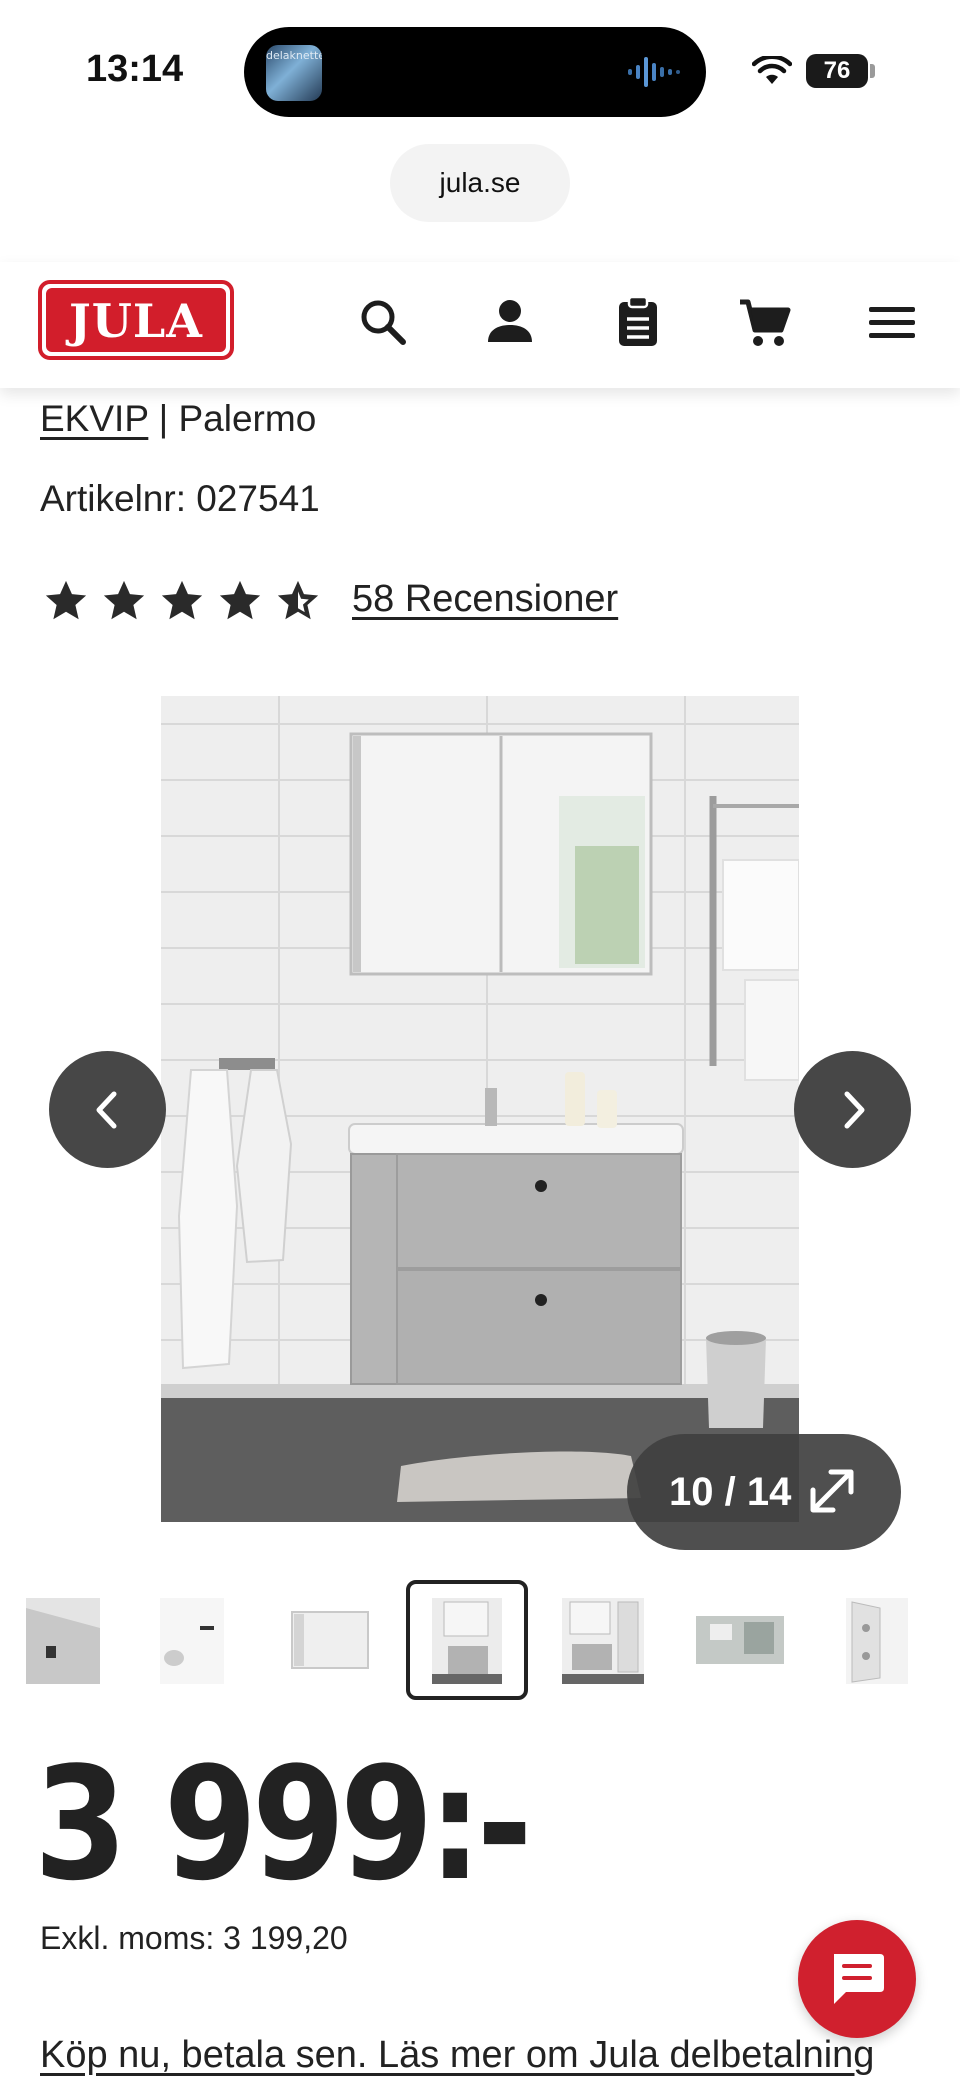 This screenshot has height=2081, width=960. I want to click on chat-button, so click(857, 1979).